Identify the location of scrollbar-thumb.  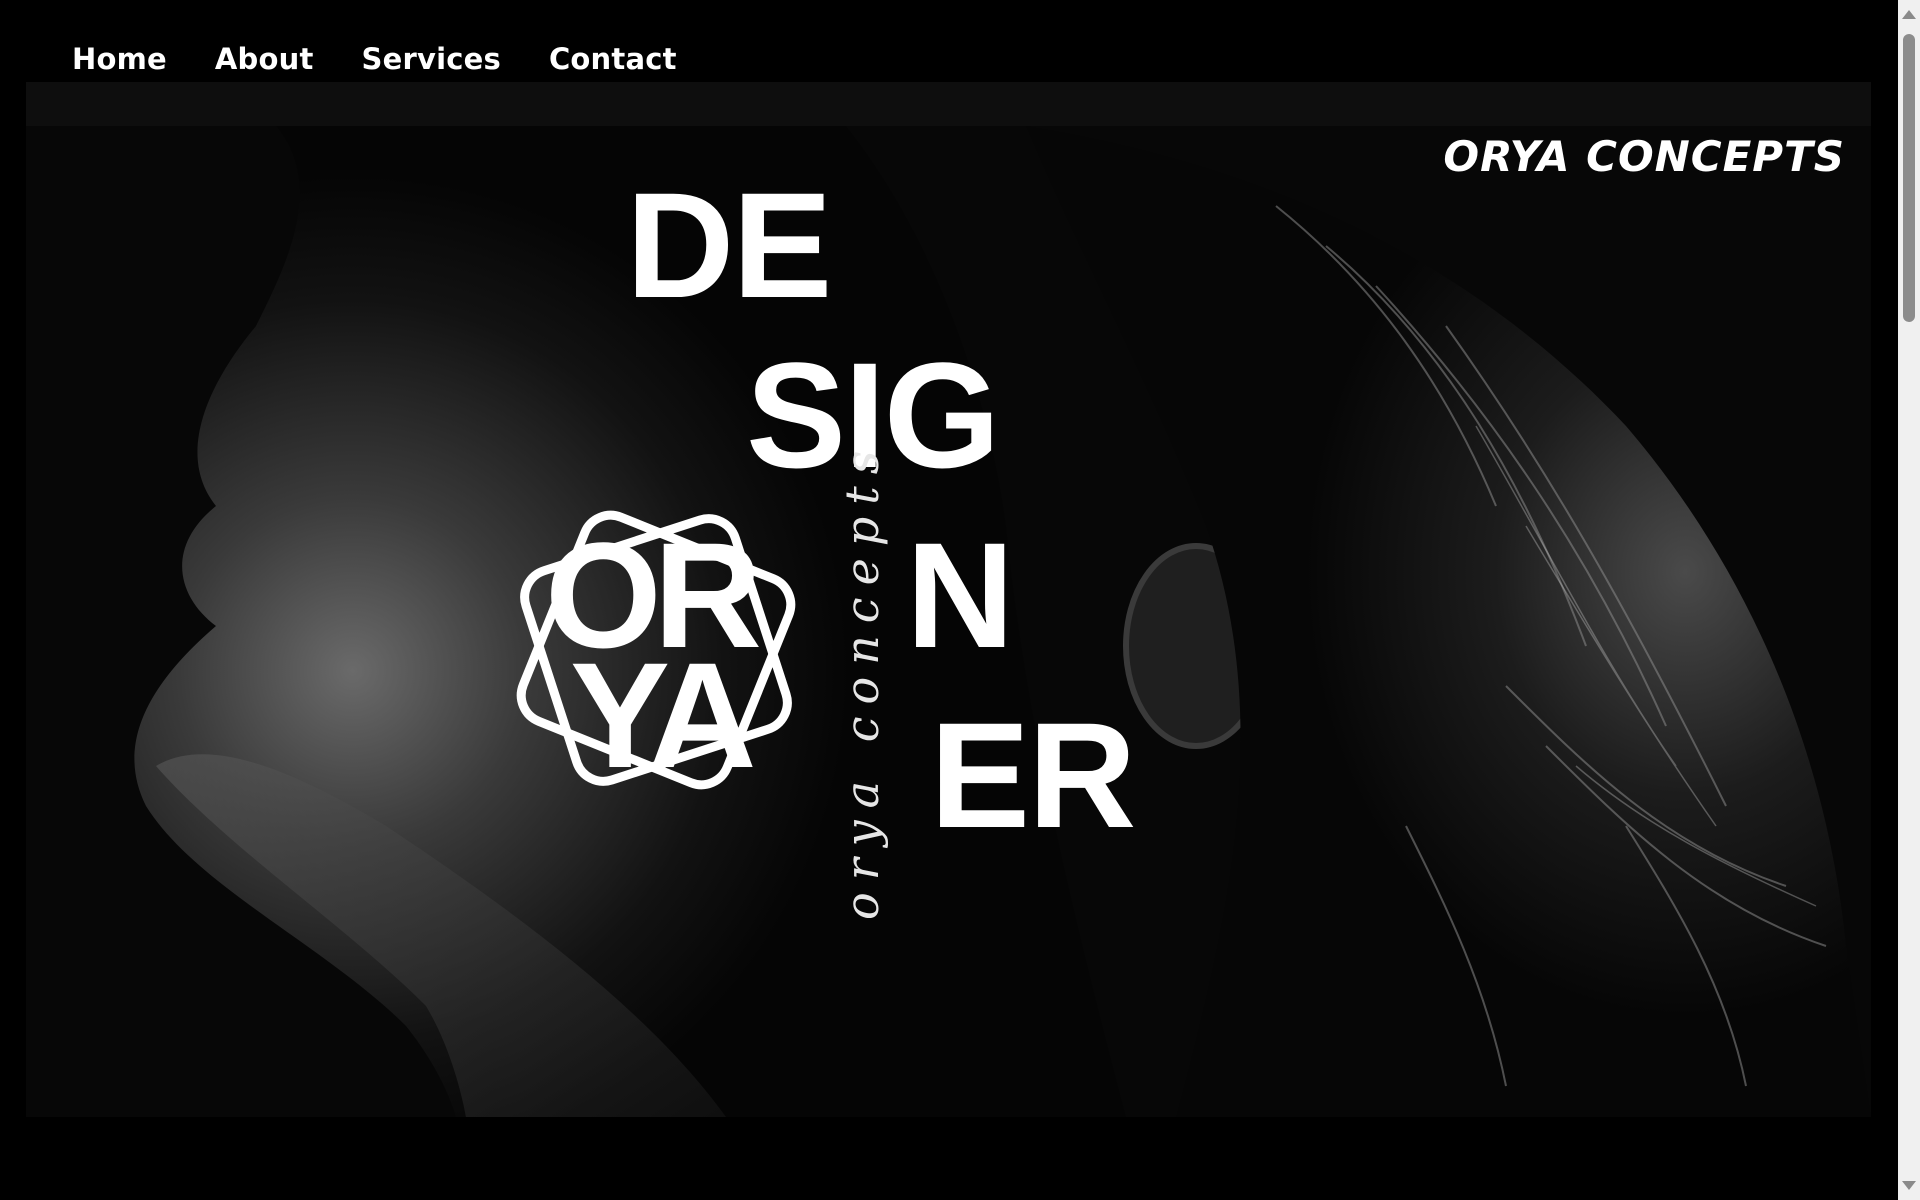
(1909, 178).